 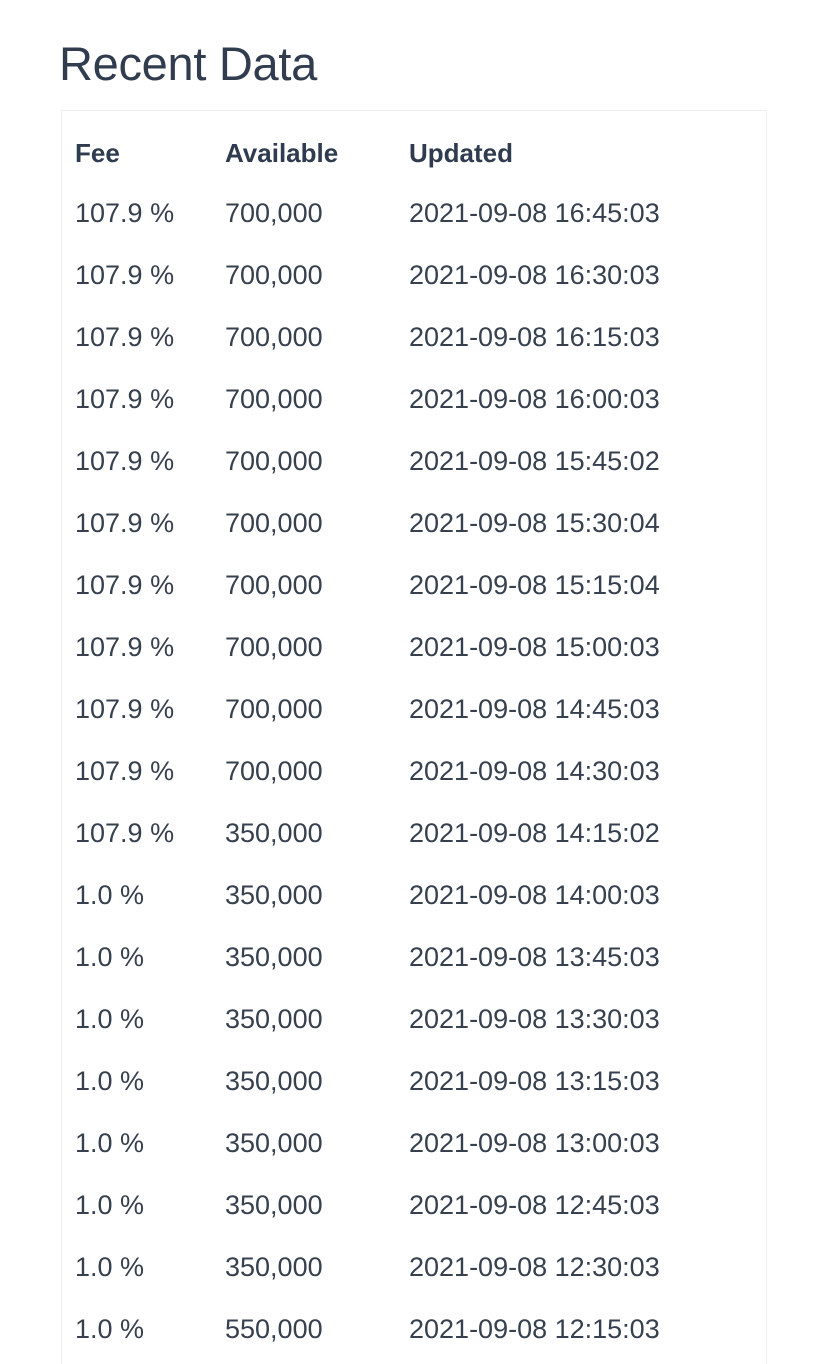 I want to click on cell-updated: 2021-09-08 14:45:03, so click(x=587, y=709).